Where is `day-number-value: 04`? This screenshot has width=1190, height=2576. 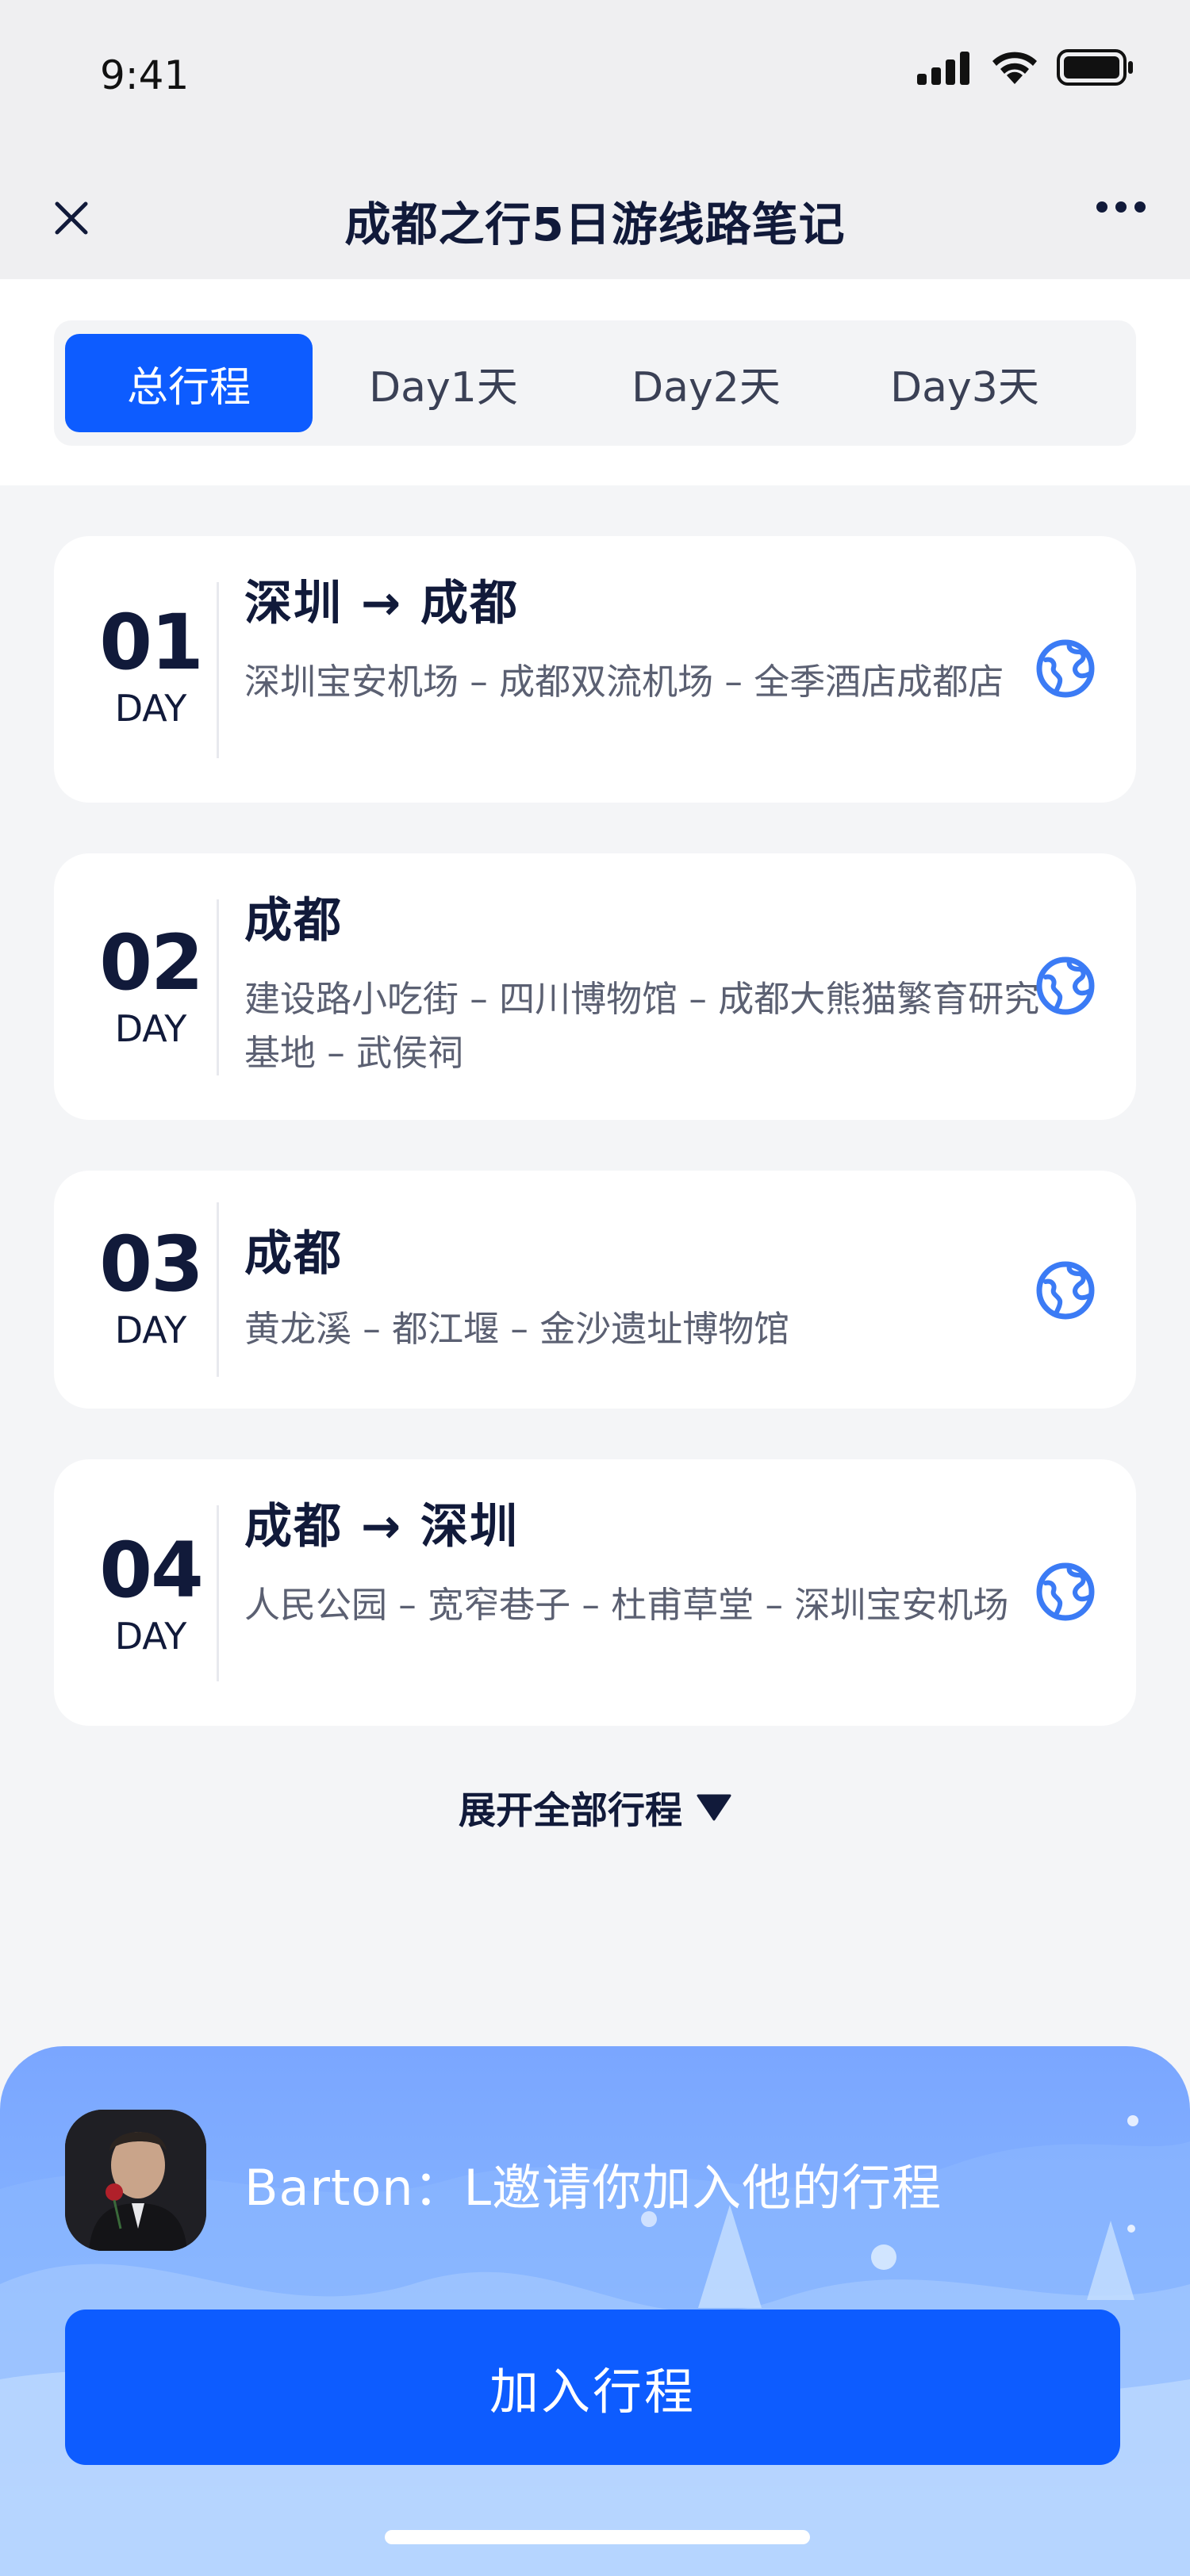
day-number-value: 04 is located at coordinates (151, 1571).